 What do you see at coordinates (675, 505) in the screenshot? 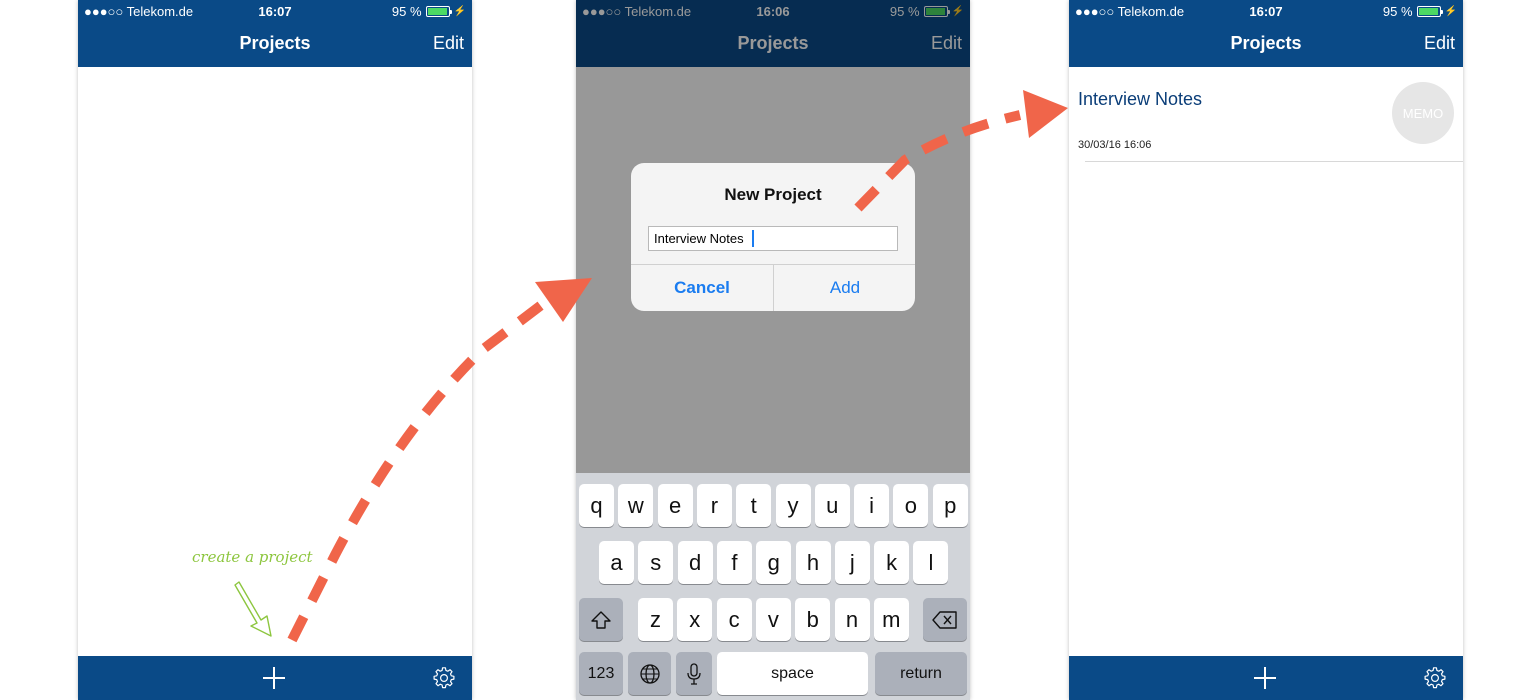
I see `key-e: e` at bounding box center [675, 505].